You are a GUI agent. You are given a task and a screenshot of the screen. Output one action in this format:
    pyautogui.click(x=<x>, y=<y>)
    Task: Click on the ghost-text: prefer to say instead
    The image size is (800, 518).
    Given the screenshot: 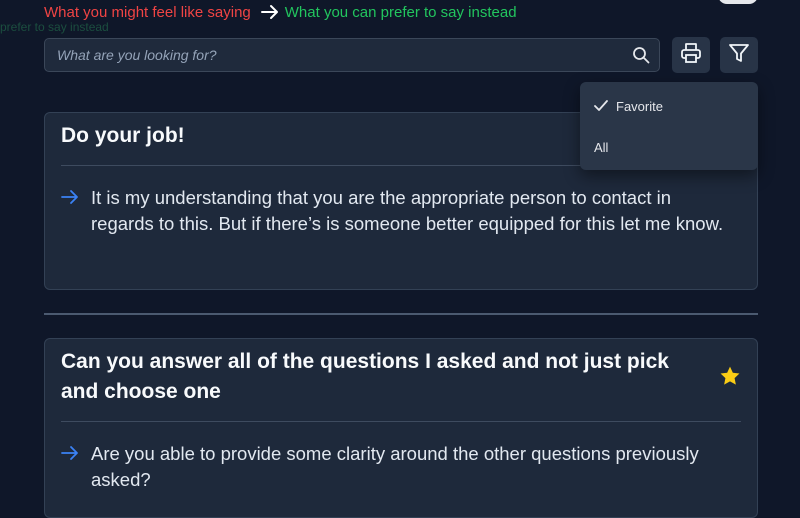 What is the action you would take?
    pyautogui.click(x=54, y=27)
    